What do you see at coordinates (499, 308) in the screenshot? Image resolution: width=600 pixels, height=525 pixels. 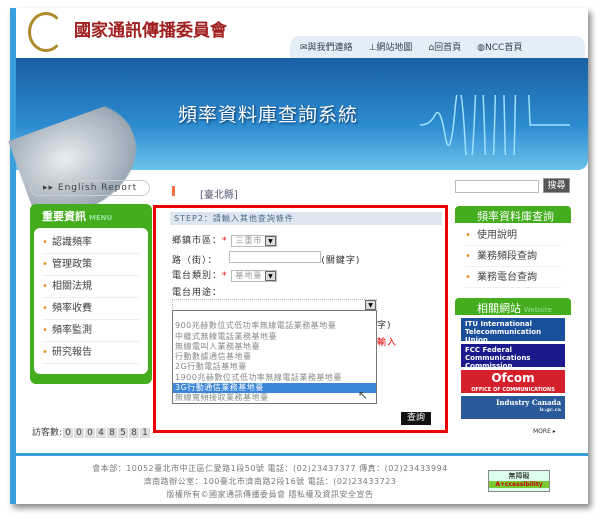 I see `sites-title-text: 相關網站` at bounding box center [499, 308].